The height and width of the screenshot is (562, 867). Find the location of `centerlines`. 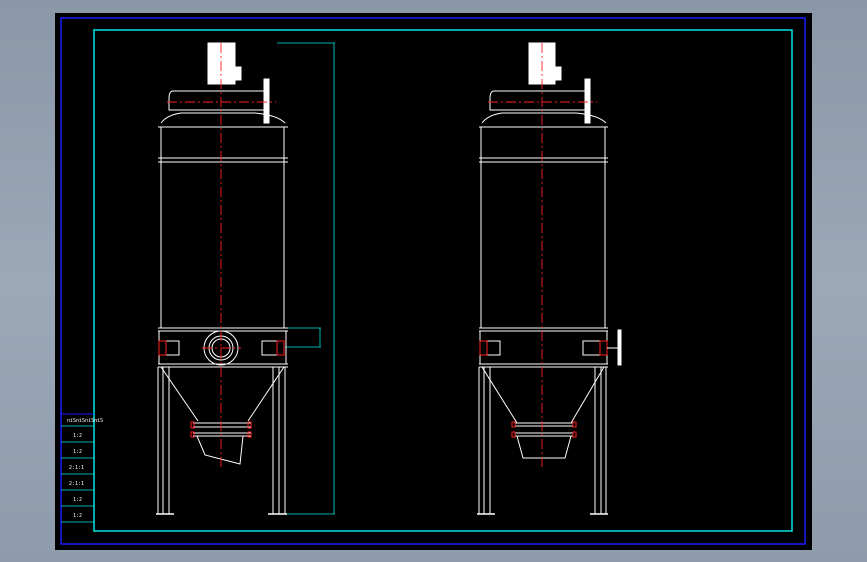

centerlines is located at coordinates (542, 255).